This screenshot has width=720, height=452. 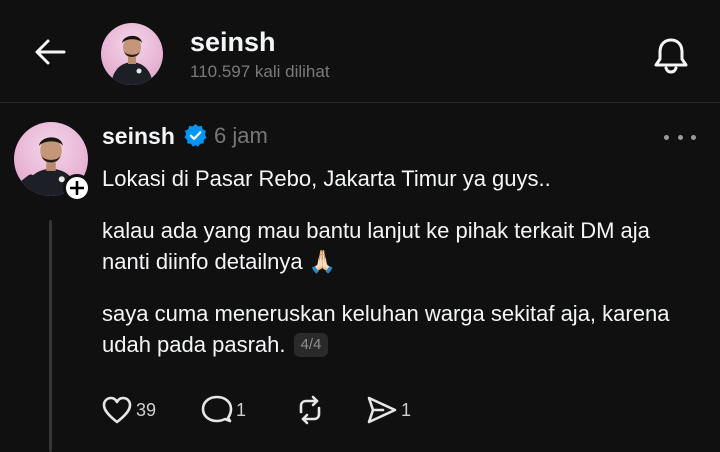 What do you see at coordinates (311, 345) in the screenshot?
I see `page-indicator-badge: 4/4` at bounding box center [311, 345].